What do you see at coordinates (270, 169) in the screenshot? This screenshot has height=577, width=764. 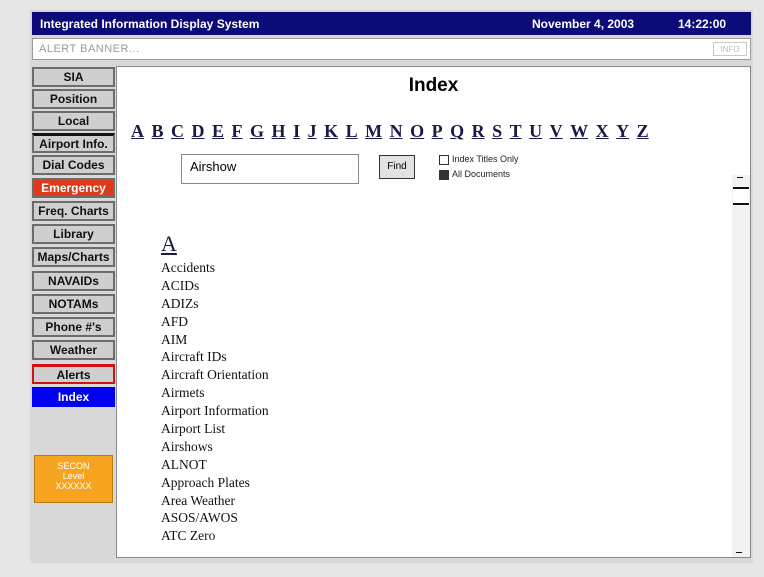 I see `search-input: Airshow` at bounding box center [270, 169].